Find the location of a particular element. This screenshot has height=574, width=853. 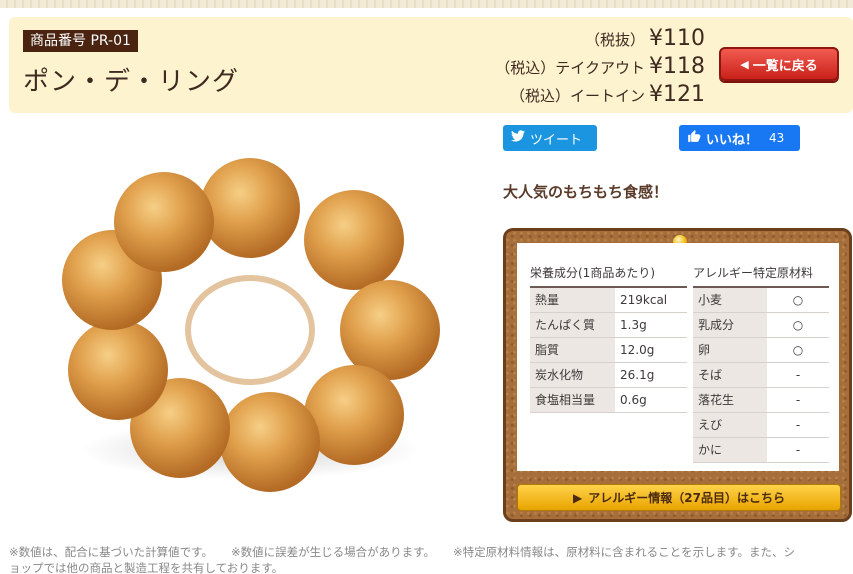

allergy-info-button: ▶ アレルギー情報（27品目）はこちら is located at coordinates (679, 497).